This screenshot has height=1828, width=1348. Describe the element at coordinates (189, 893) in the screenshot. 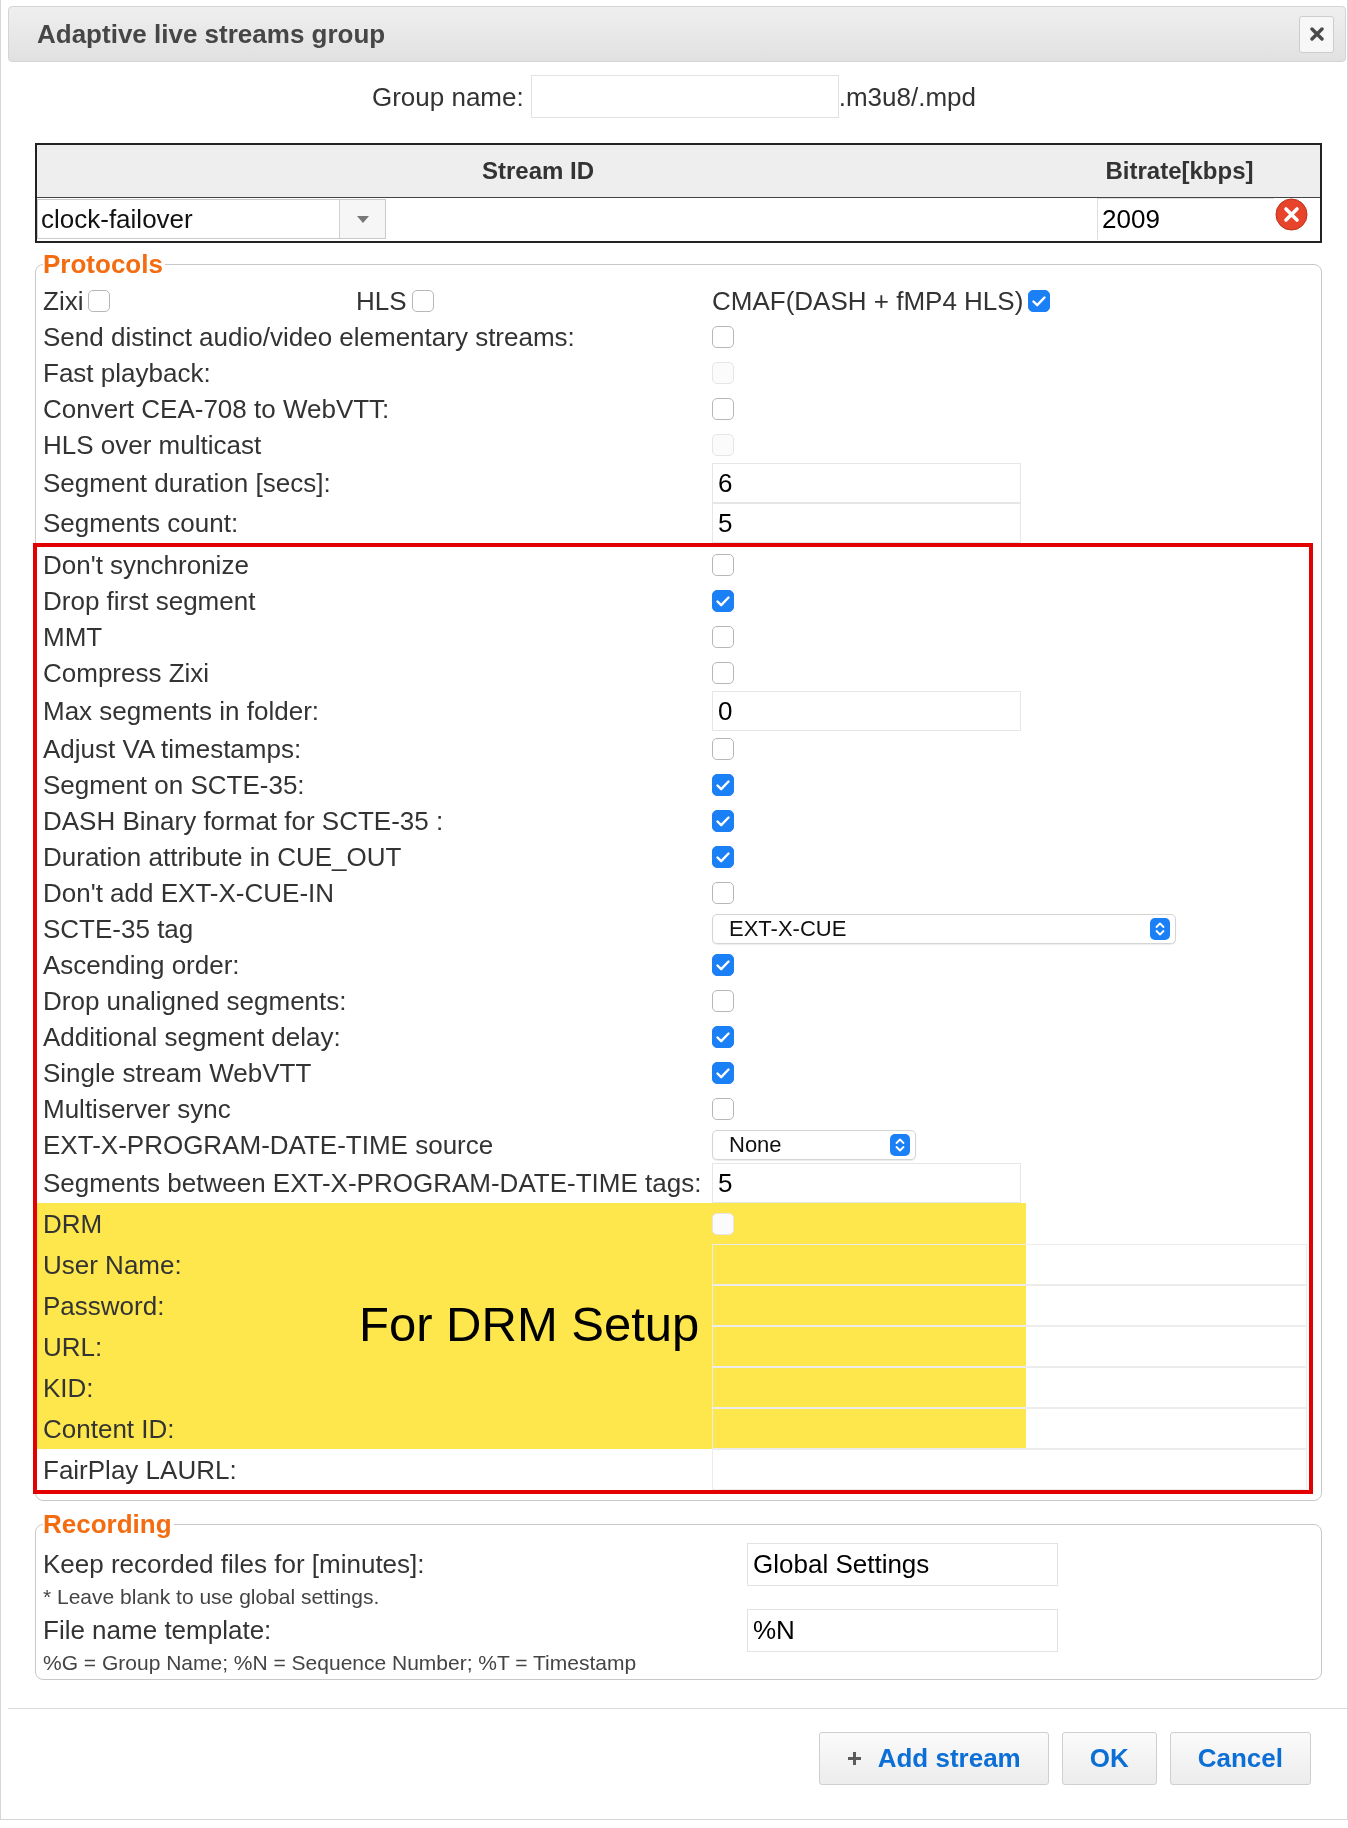

I see `field-label: Don't add EXT-X-CUE-IN` at that location.